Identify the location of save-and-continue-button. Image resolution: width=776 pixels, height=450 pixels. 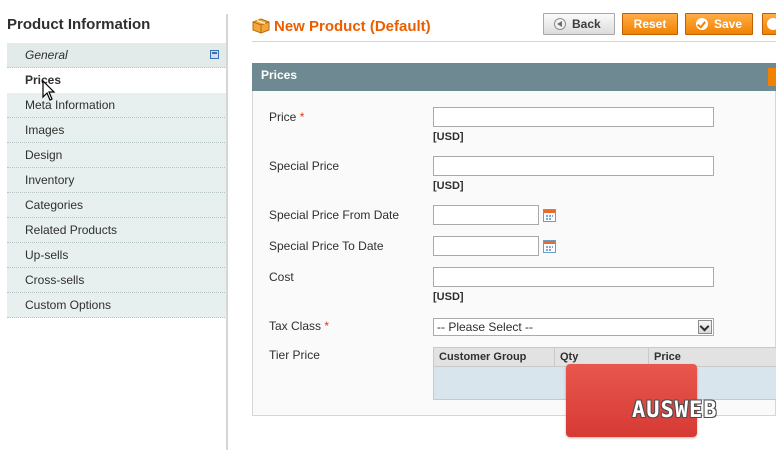
(769, 24).